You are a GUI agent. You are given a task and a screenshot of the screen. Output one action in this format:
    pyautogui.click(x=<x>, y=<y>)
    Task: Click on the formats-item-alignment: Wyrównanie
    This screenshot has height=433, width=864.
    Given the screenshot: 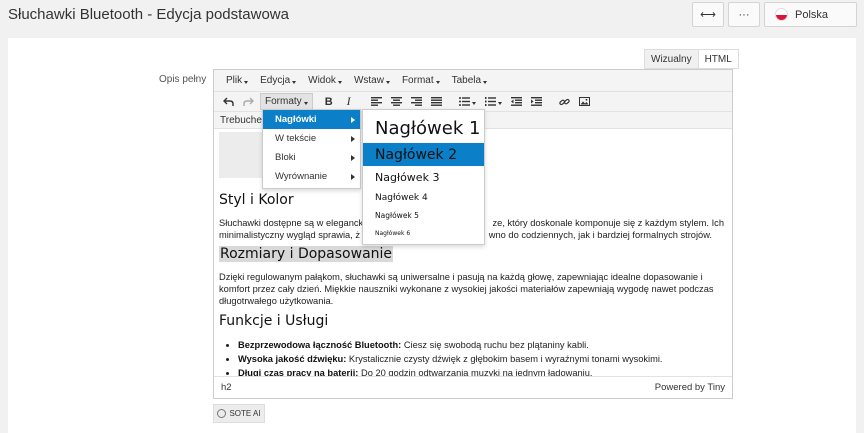 What is the action you would take?
    pyautogui.click(x=311, y=176)
    